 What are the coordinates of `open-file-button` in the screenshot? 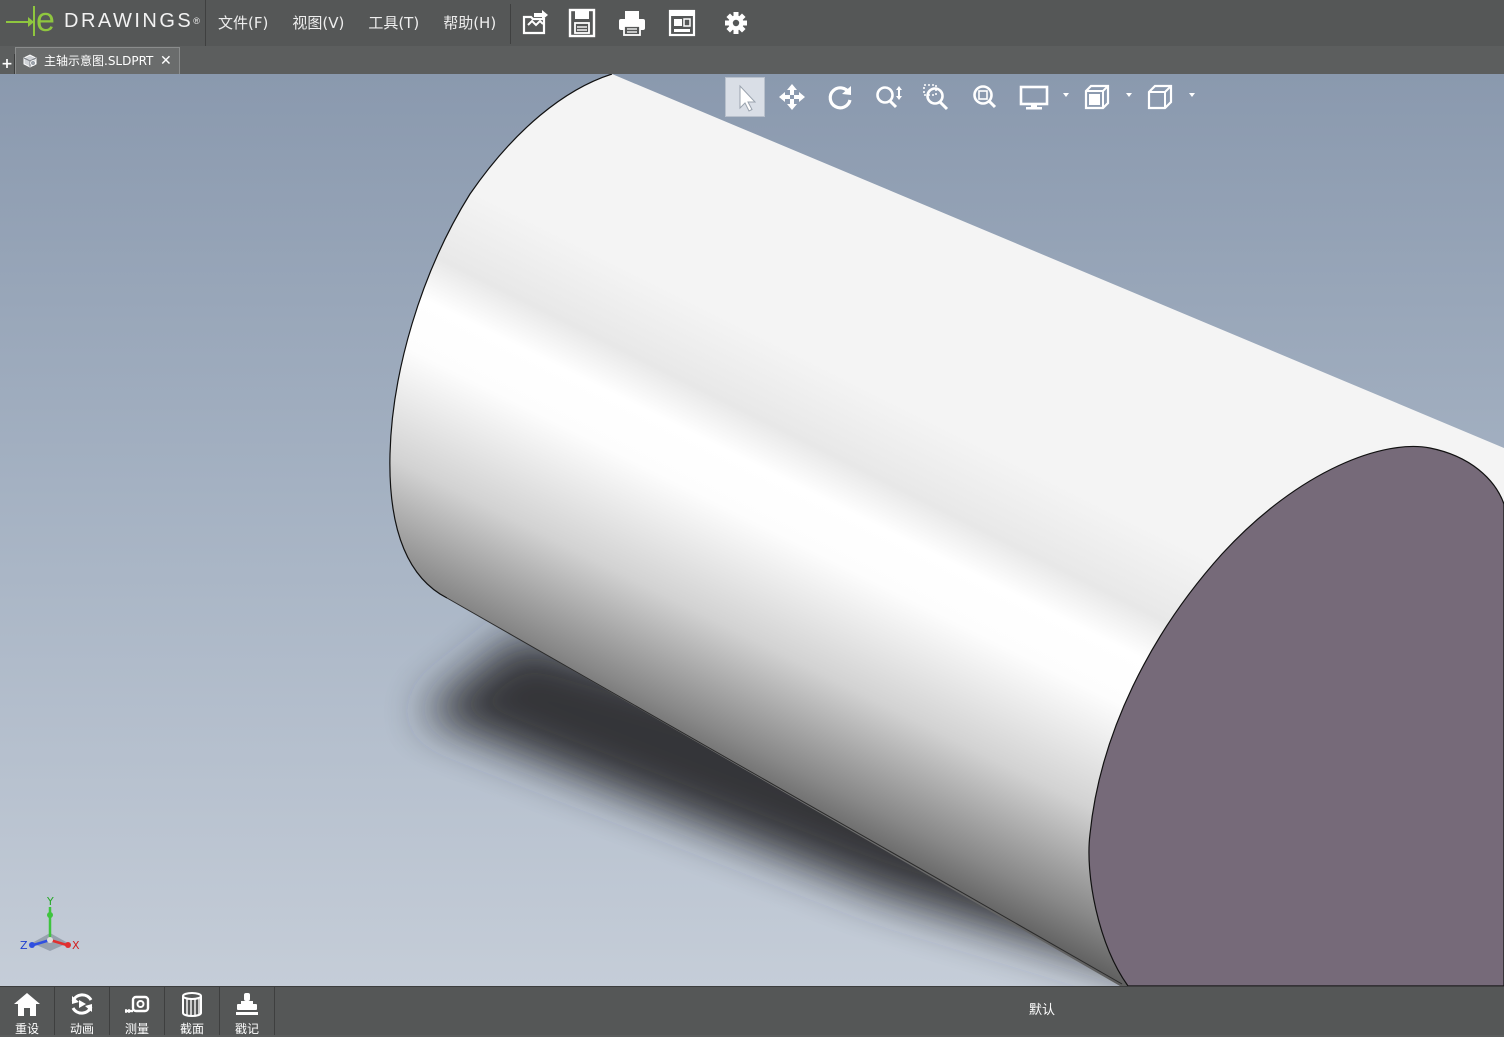 It's located at (535, 23).